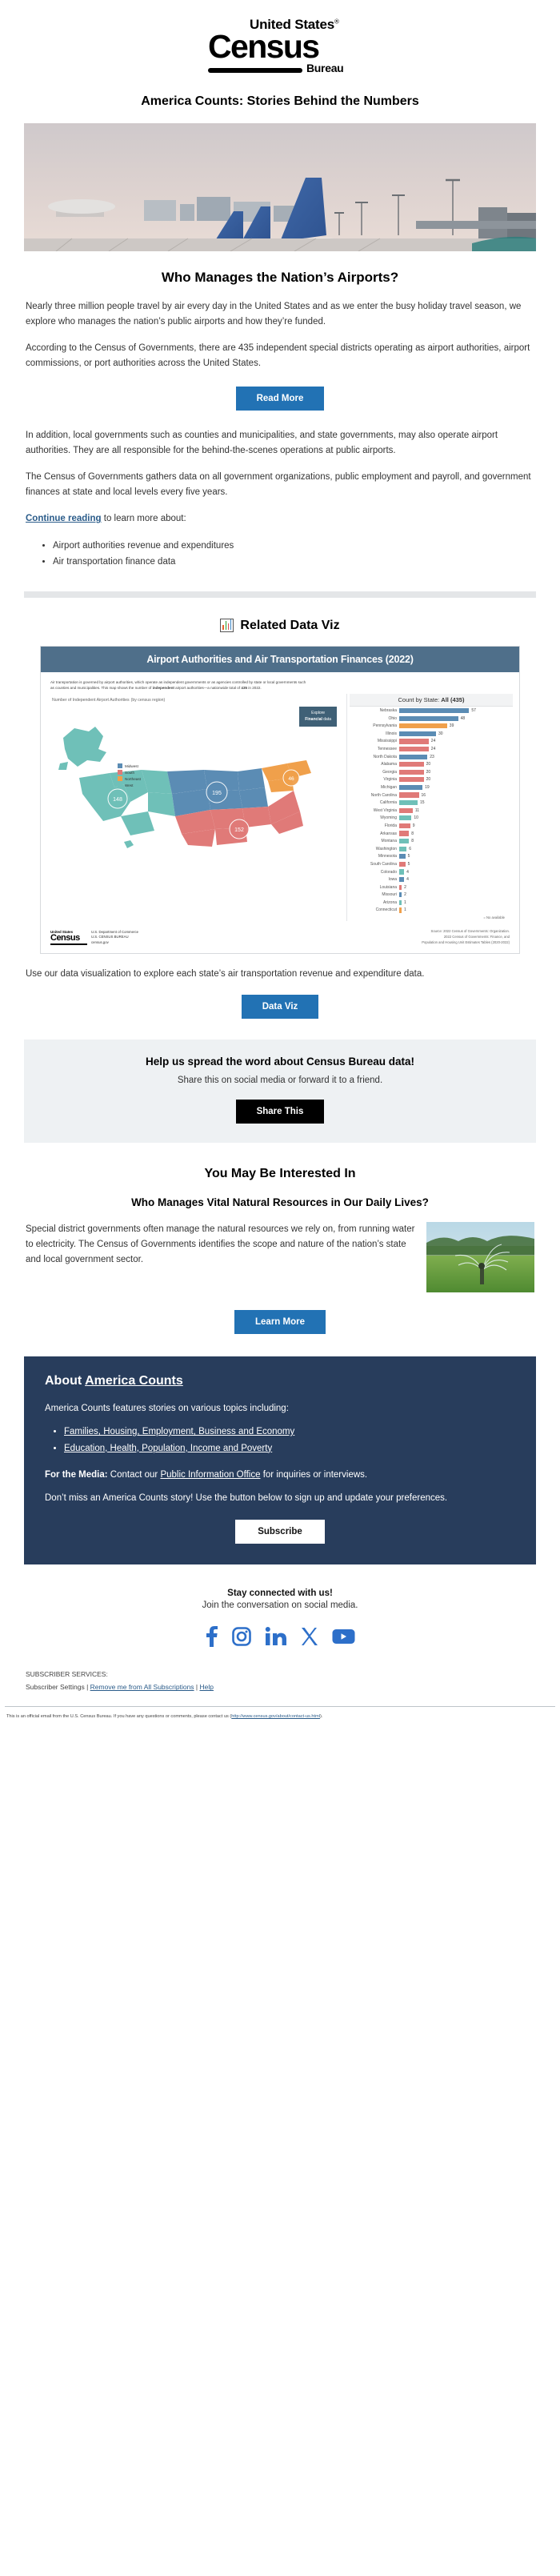 Image resolution: width=560 pixels, height=2576 pixels. What do you see at coordinates (309, 1636) in the screenshot?
I see `x-twitter-icon` at bounding box center [309, 1636].